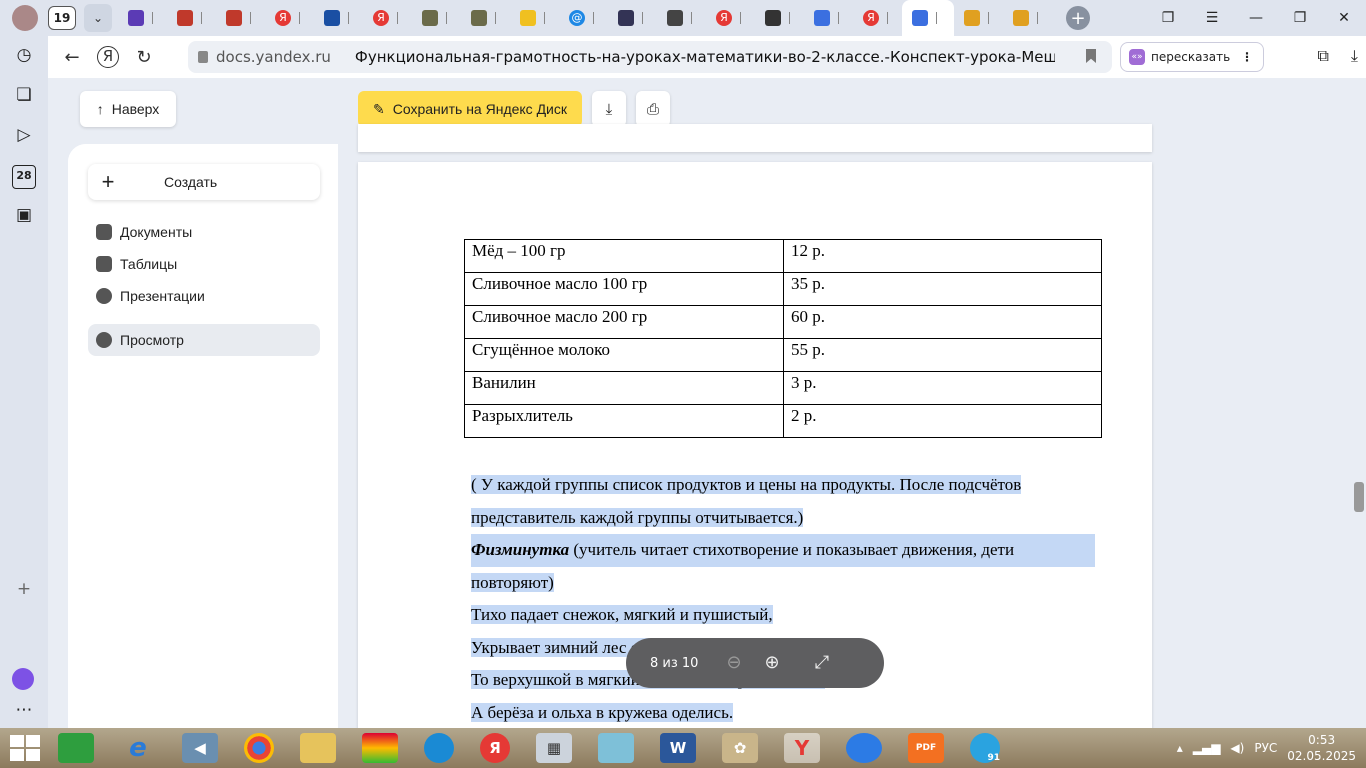 This screenshot has height=768, width=1366. Describe the element at coordinates (554, 748) in the screenshot. I see `calculator-icon: ▦` at that location.